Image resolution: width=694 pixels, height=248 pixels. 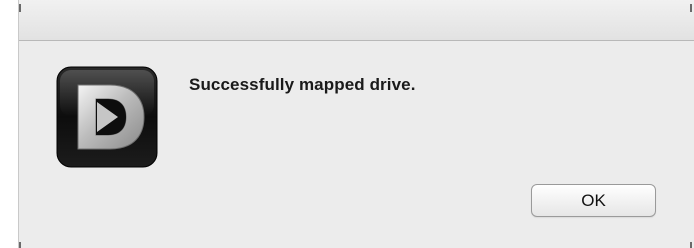 What do you see at coordinates (691, 245) in the screenshot?
I see `window-bottom-right-edge` at bounding box center [691, 245].